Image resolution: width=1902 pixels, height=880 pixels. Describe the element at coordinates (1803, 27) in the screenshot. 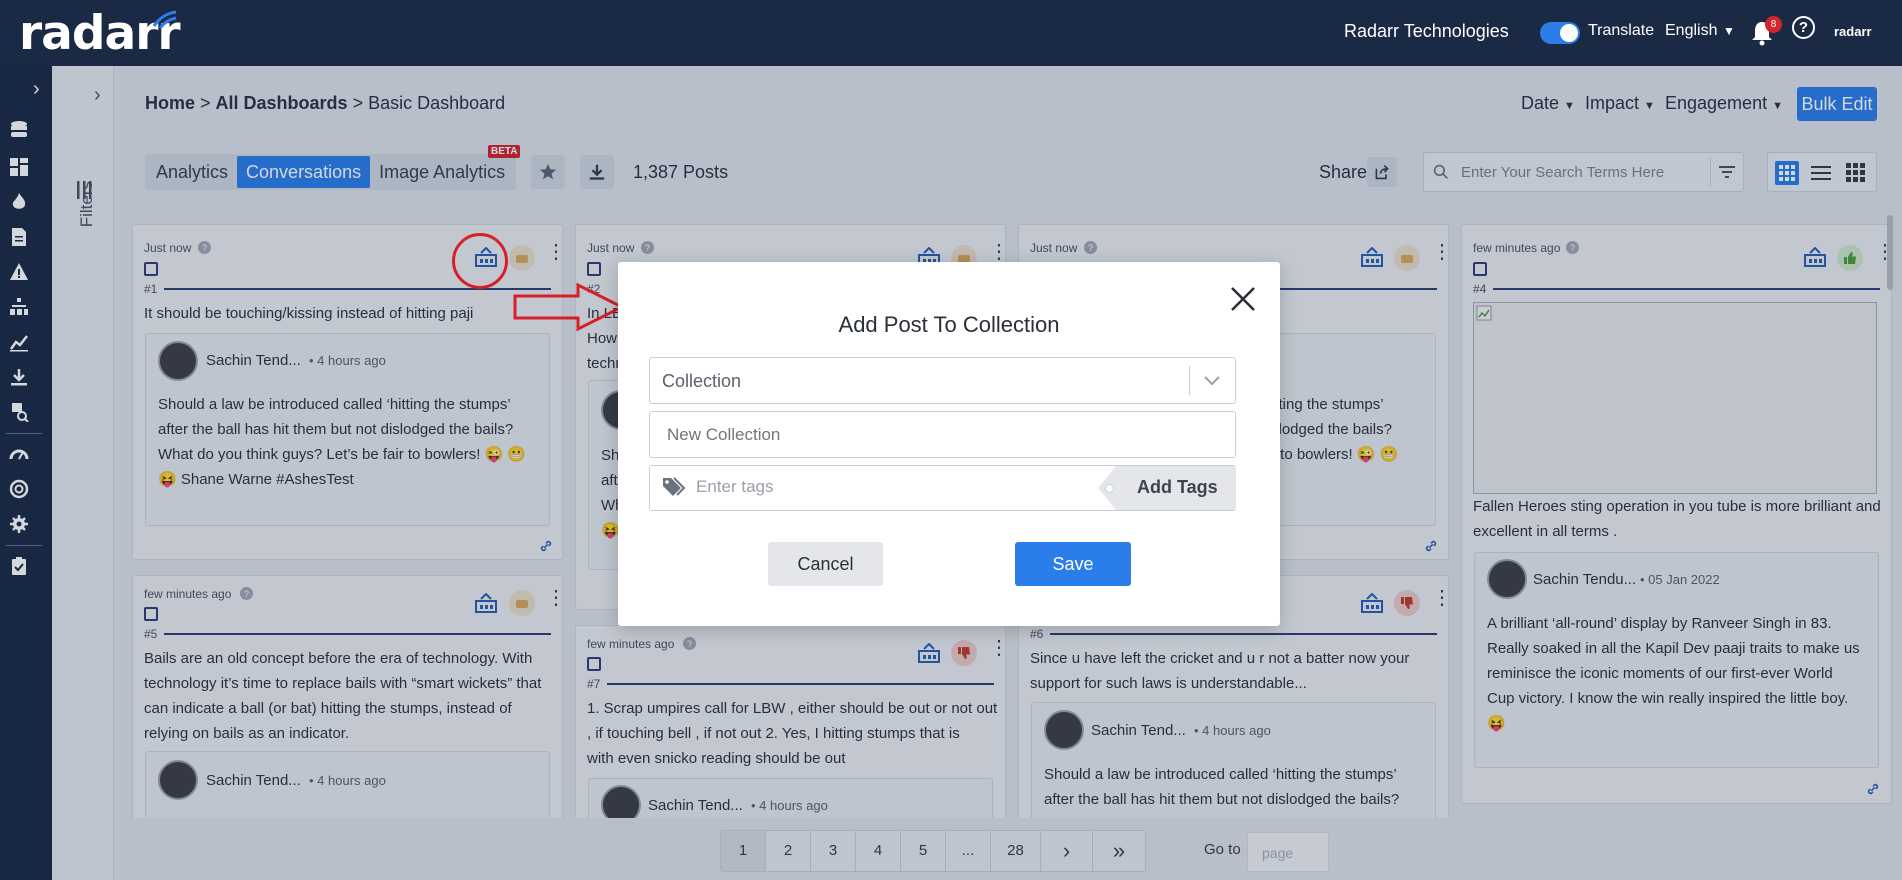

I see `help-icon: ?` at that location.